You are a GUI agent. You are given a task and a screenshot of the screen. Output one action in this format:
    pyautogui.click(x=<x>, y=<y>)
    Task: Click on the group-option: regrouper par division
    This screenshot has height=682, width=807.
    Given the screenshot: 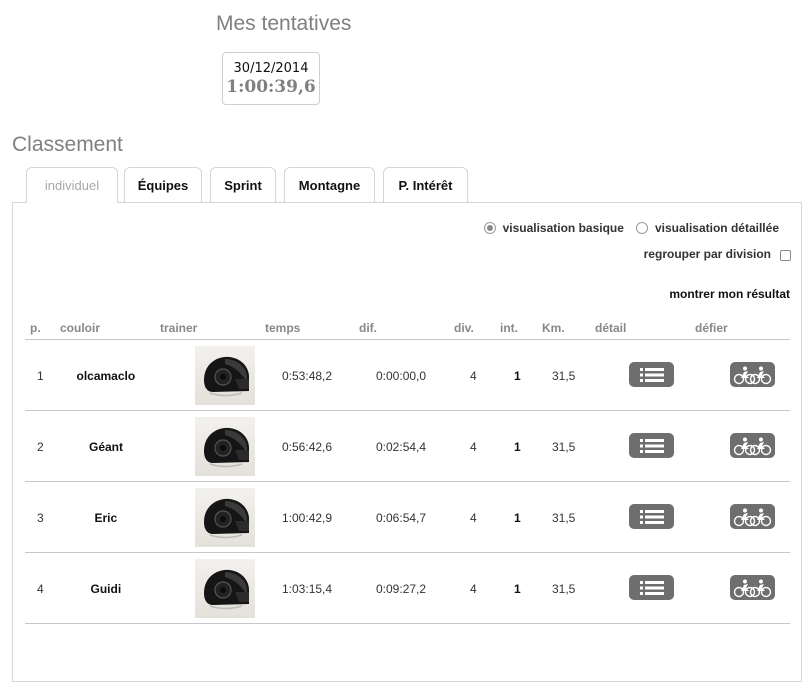 What is the action you would take?
    pyautogui.click(x=717, y=254)
    